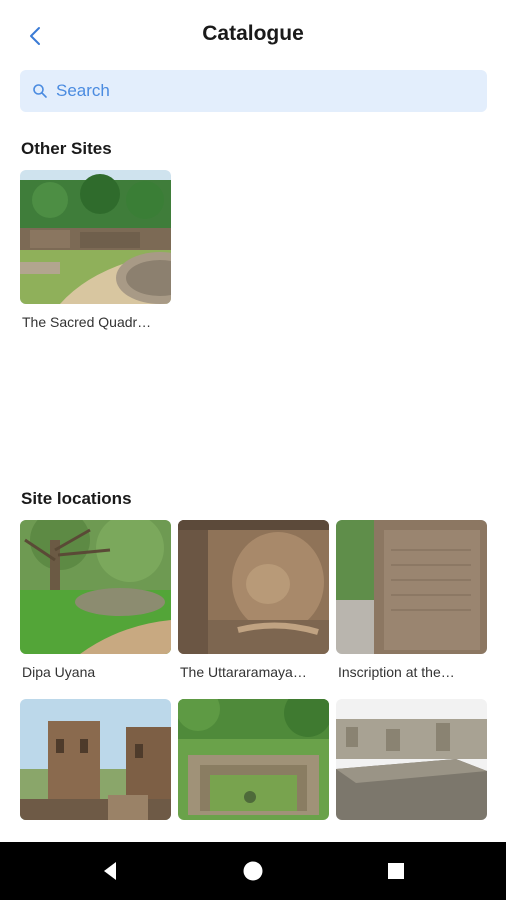 Image resolution: width=506 pixels, height=900 pixels. I want to click on other-sites-heading: Other Sites, so click(66, 148).